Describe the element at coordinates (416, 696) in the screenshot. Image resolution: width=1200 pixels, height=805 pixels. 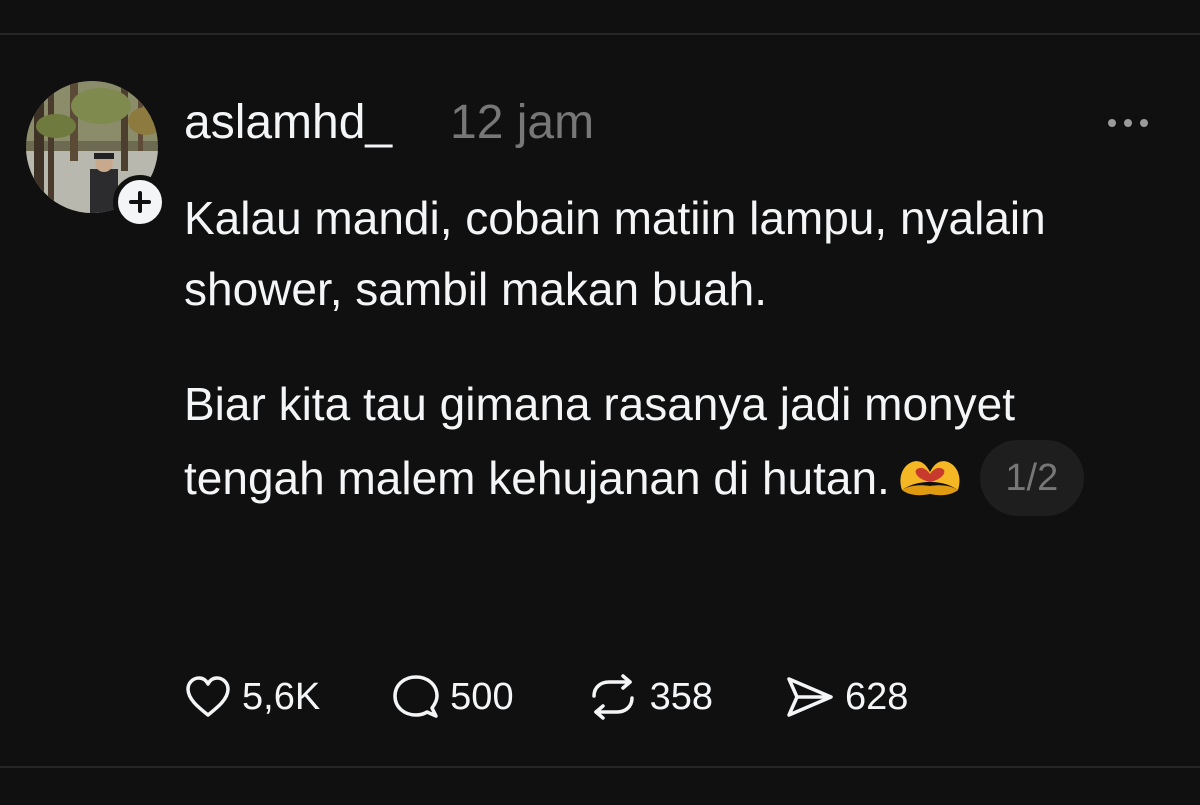
I see `comment-icon` at that location.